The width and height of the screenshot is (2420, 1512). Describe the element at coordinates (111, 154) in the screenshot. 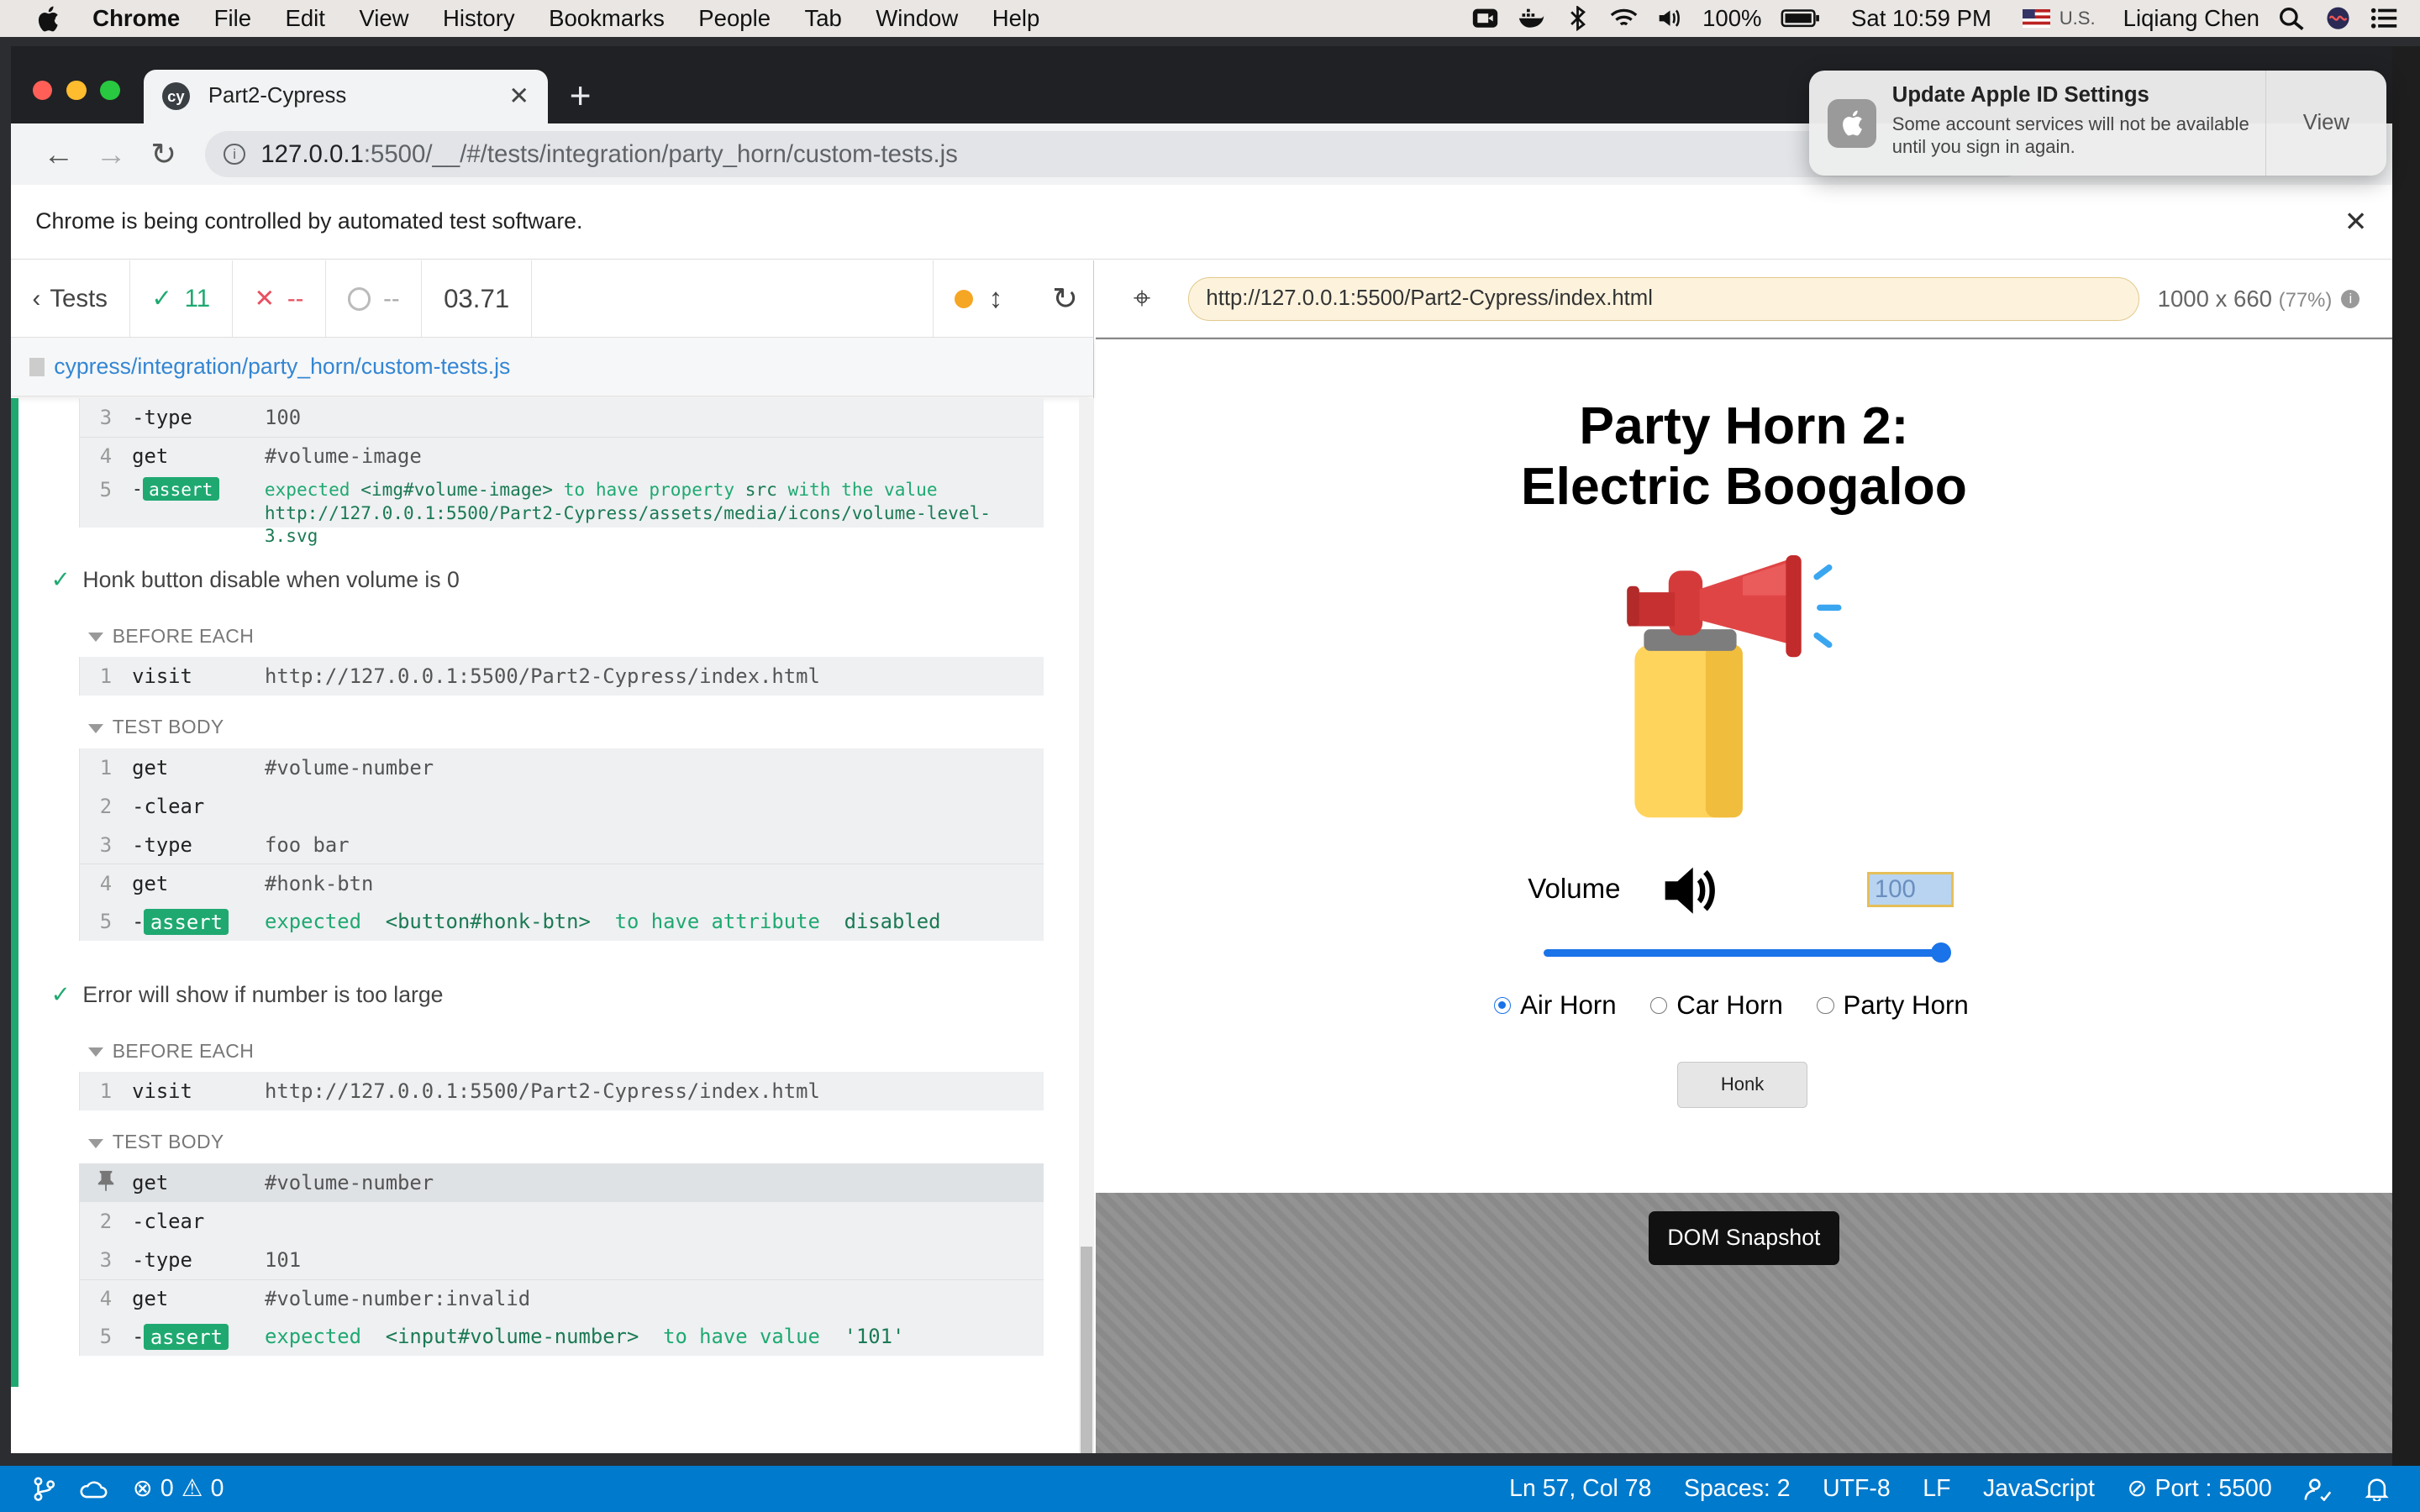

I see `forward-arrow-icon: →` at that location.